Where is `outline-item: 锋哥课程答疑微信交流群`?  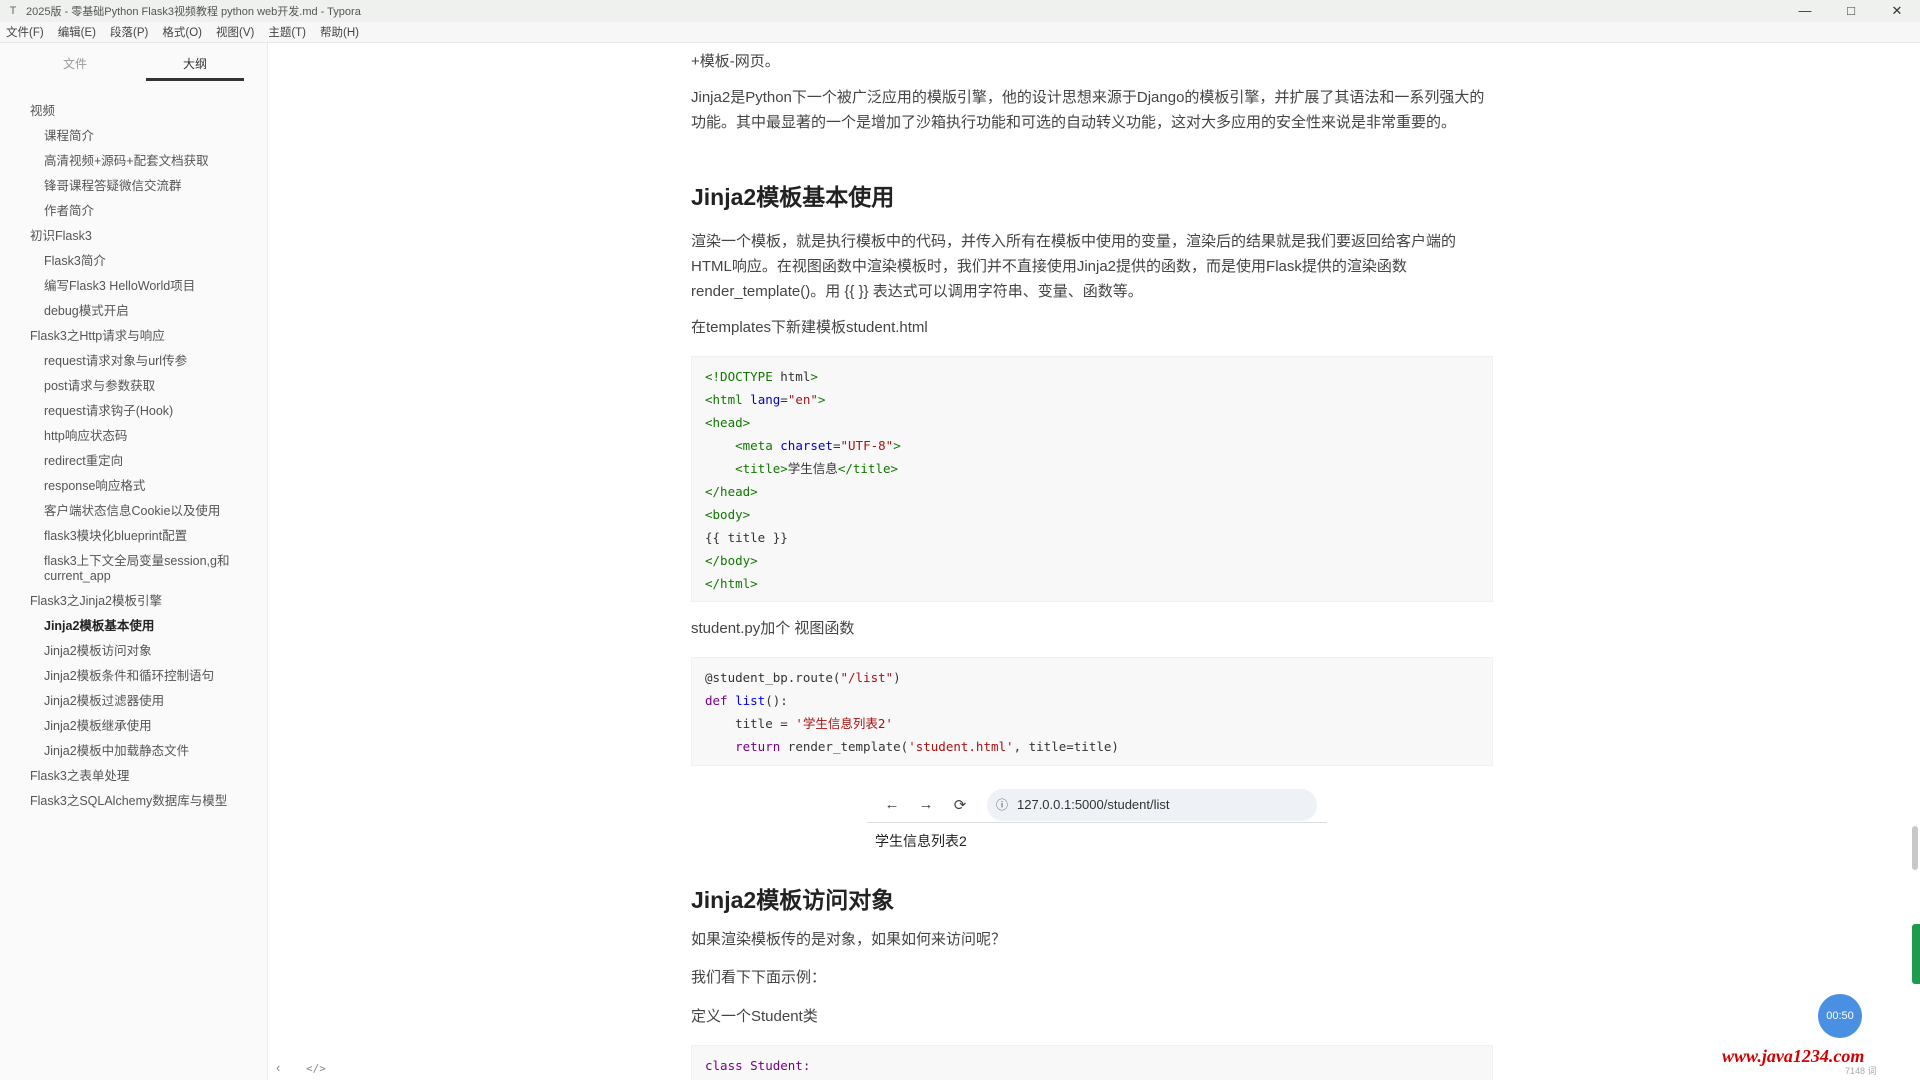 outline-item: 锋哥课程答疑微信交流群 is located at coordinates (133, 186).